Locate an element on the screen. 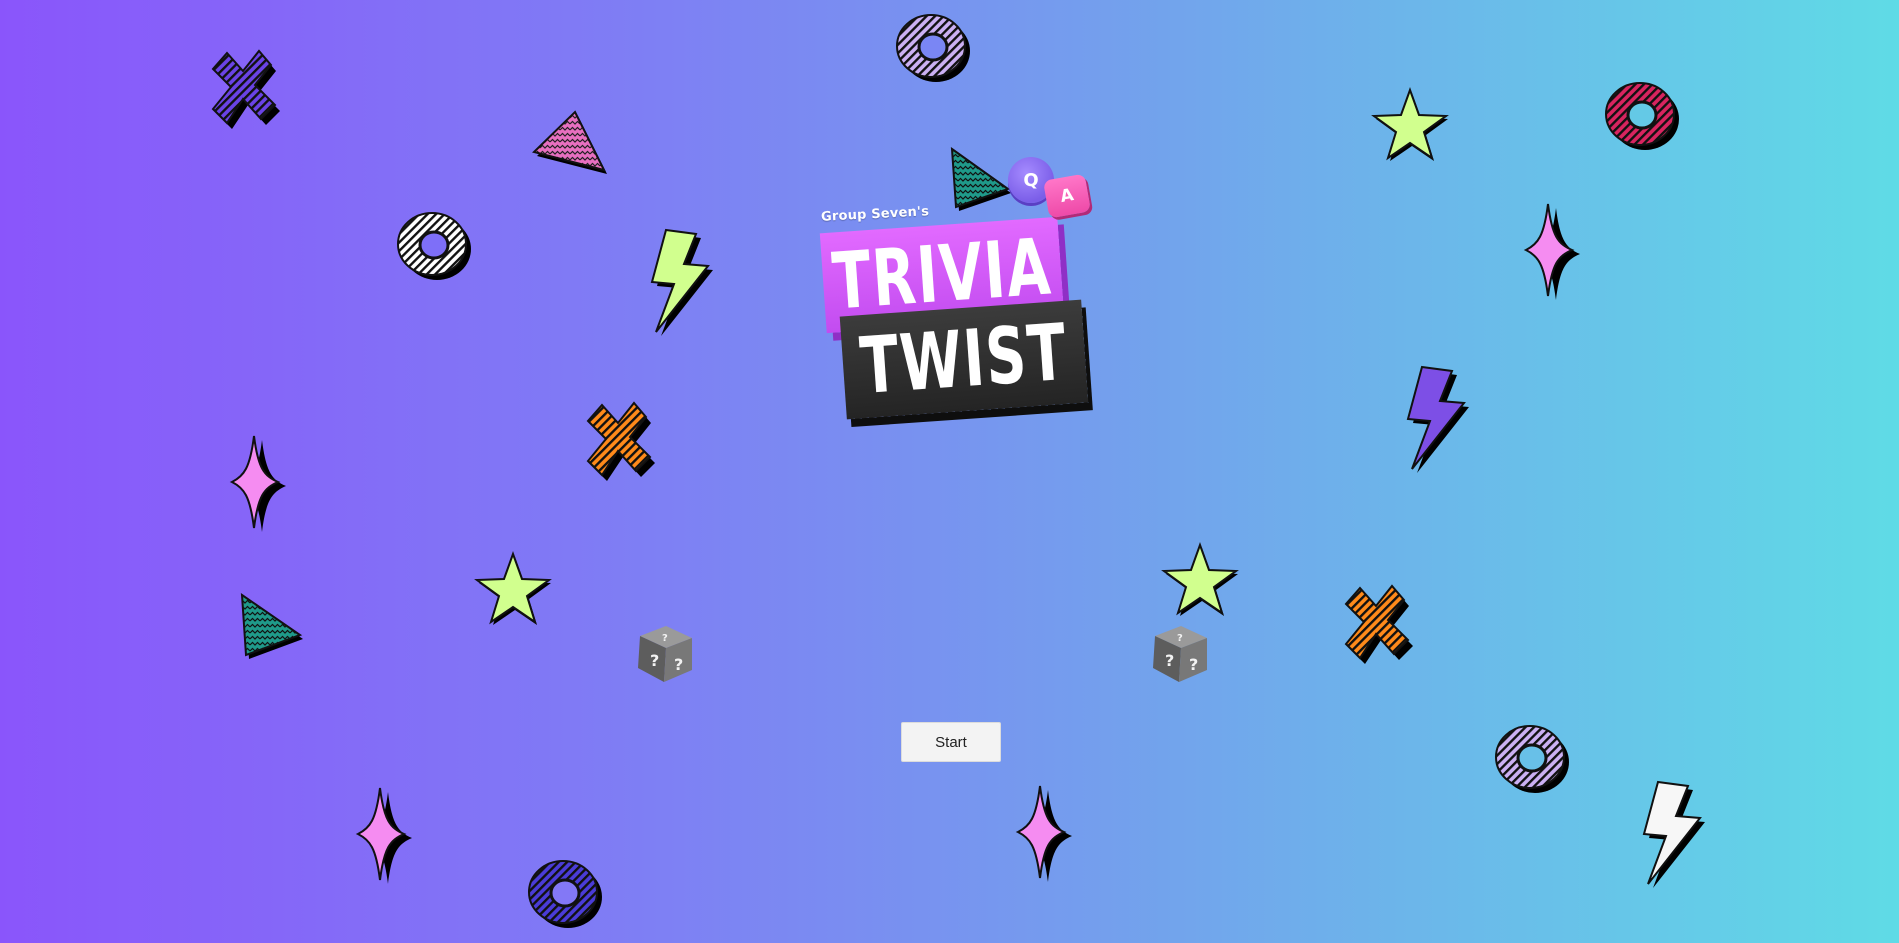 The width and height of the screenshot is (1899, 943). trivia-twist-logo: Group Seven's TRIVIA TWIST Q A is located at coordinates (960, 285).